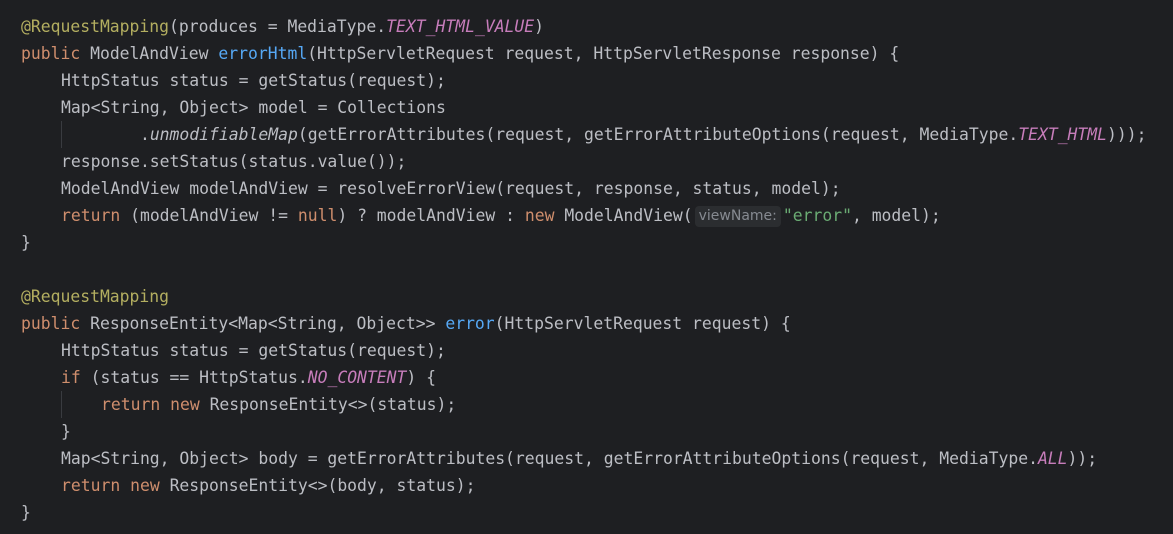 The height and width of the screenshot is (534, 1173). What do you see at coordinates (1063, 134) in the screenshot?
I see `constant-token: TEXT_HTML` at bounding box center [1063, 134].